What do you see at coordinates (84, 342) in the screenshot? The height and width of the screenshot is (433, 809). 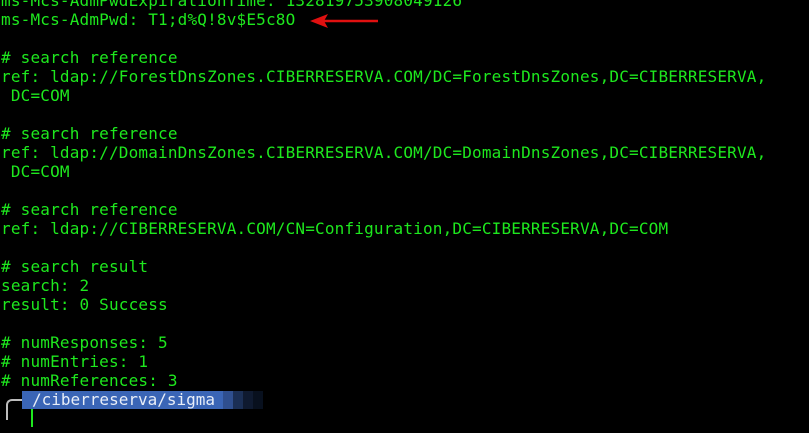 I see `terminal-line: # numResponses: 5` at bounding box center [84, 342].